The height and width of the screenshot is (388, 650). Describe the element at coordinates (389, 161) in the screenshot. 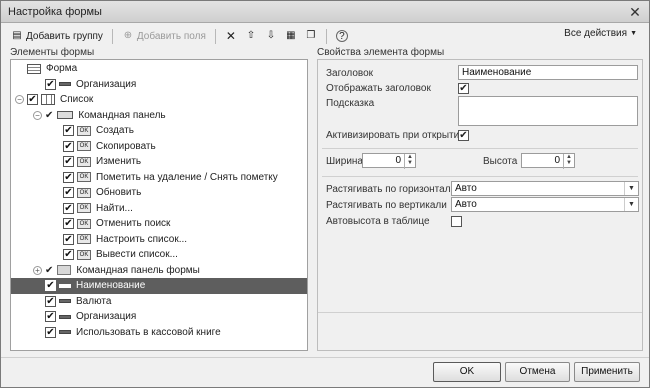

I see `width-input: 0 ▲ ▼` at that location.